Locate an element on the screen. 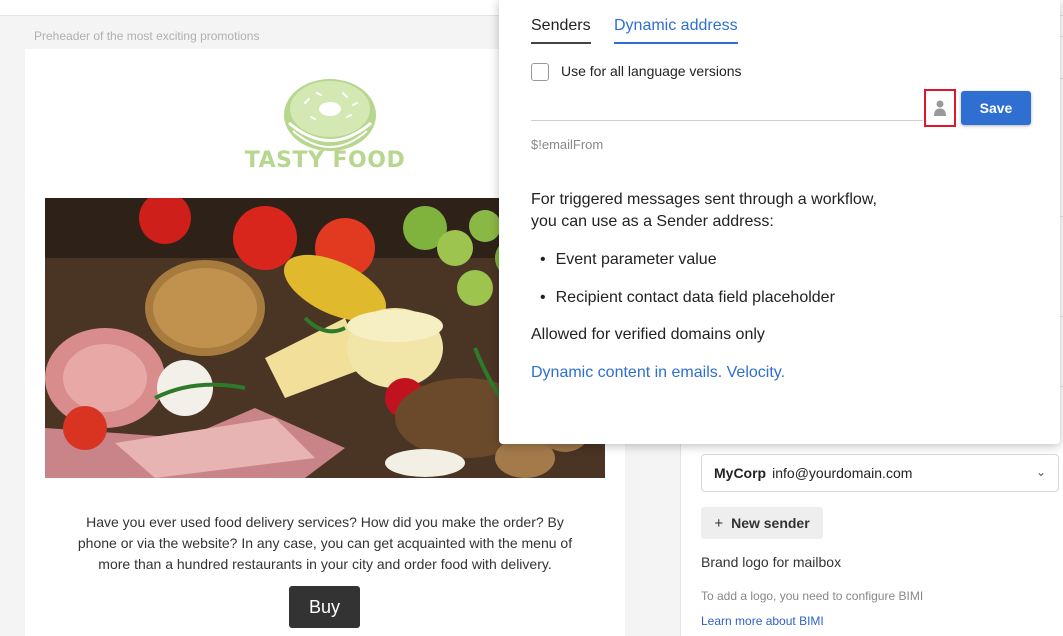 The width and height of the screenshot is (1063, 636). personalization-button is located at coordinates (940, 108).